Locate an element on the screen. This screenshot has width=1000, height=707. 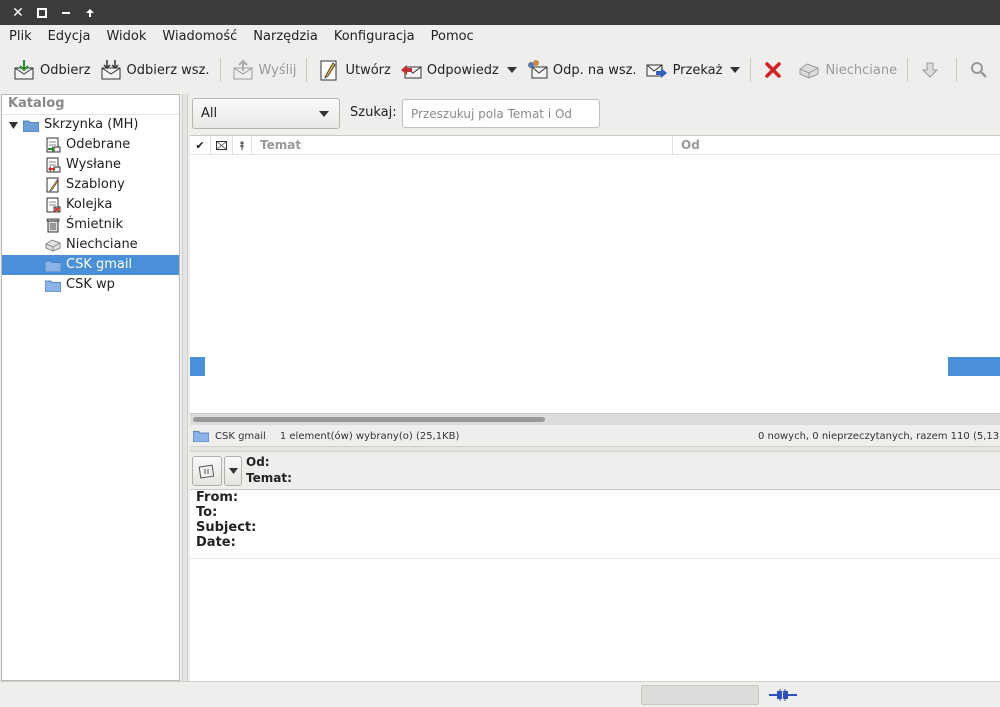
forward-button: Przekaż is located at coordinates (684, 70).